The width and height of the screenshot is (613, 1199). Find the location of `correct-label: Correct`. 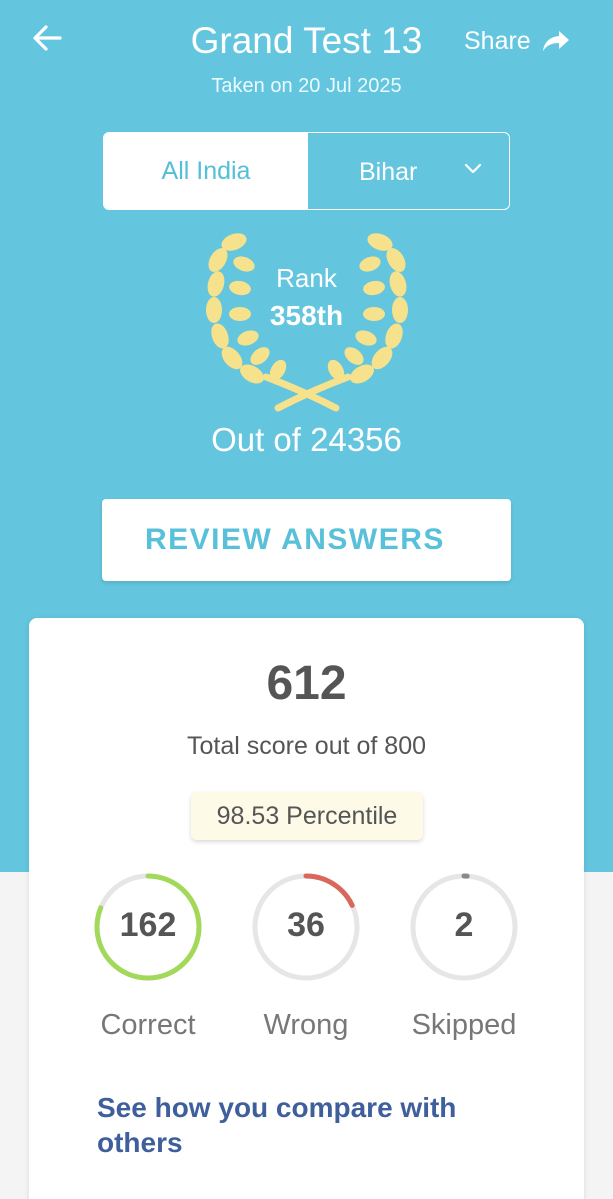

correct-label: Correct is located at coordinates (148, 1025).